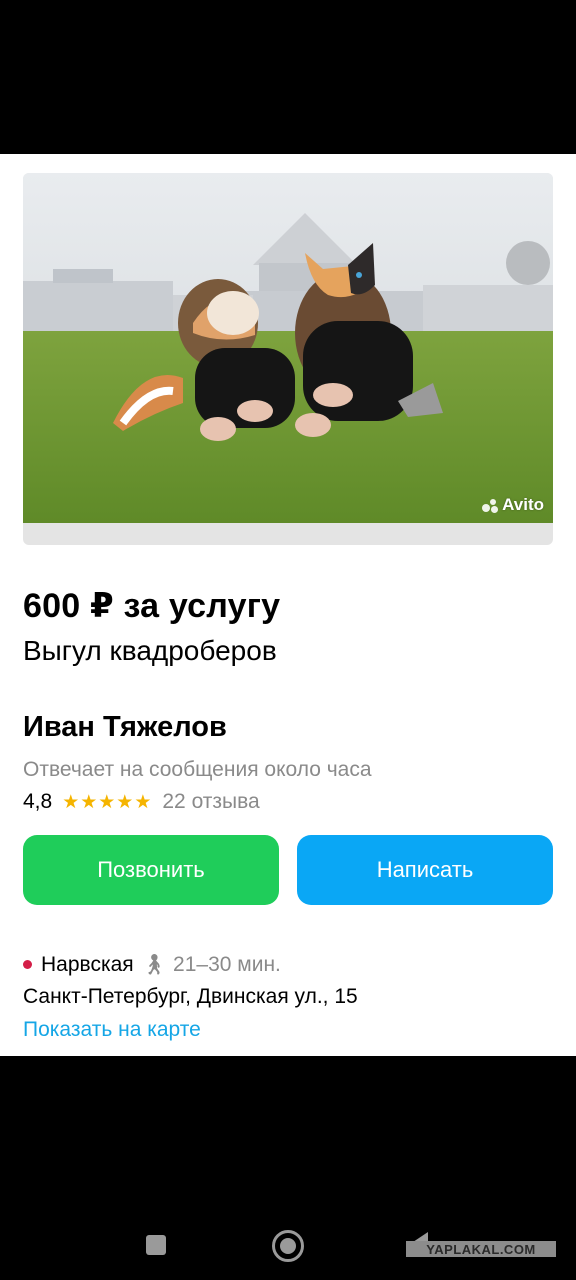  Describe the element at coordinates (87, 964) in the screenshot. I see `metro-station: Нарвская` at that location.